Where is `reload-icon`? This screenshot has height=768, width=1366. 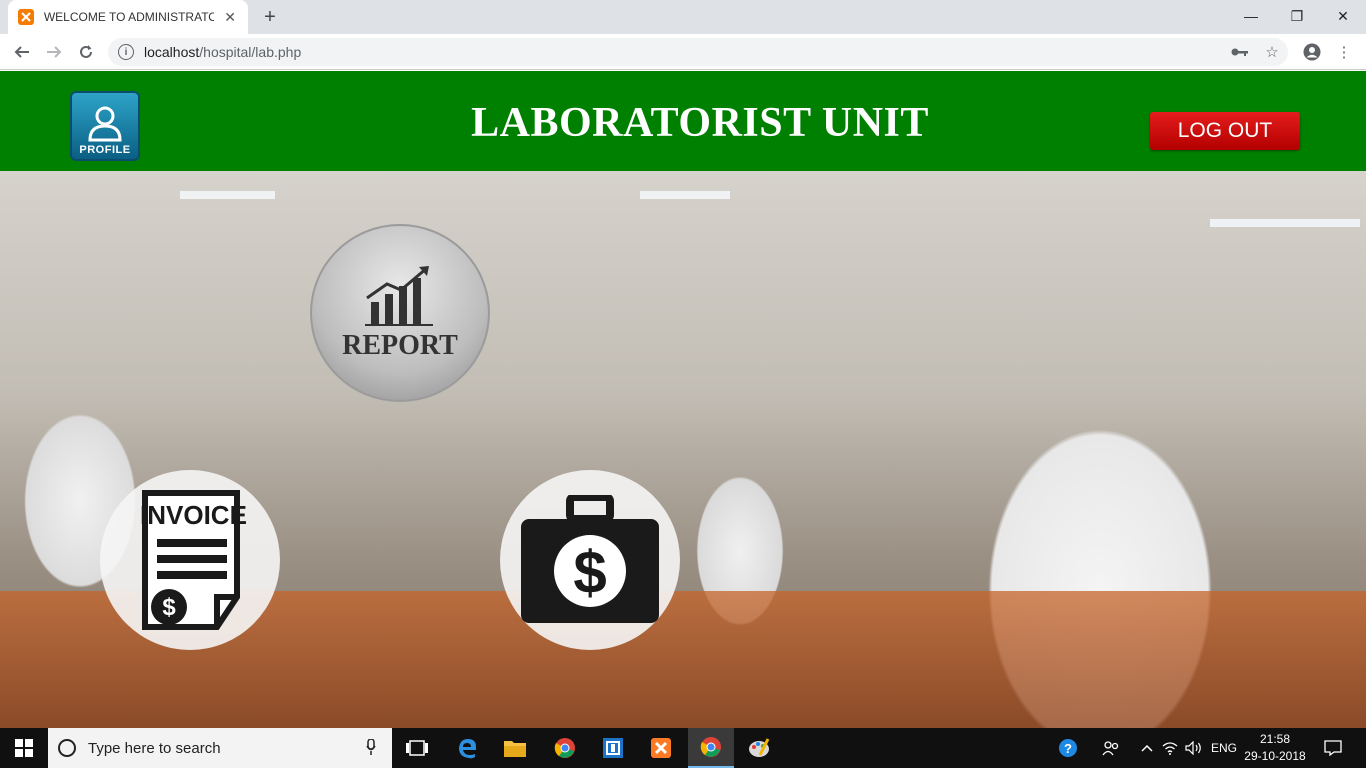 reload-icon is located at coordinates (86, 52).